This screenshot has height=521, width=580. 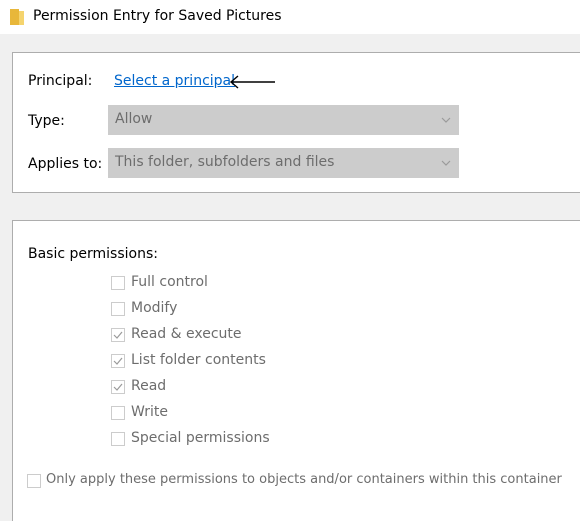 What do you see at coordinates (60, 81) in the screenshot?
I see `principal-label: Principal:` at bounding box center [60, 81].